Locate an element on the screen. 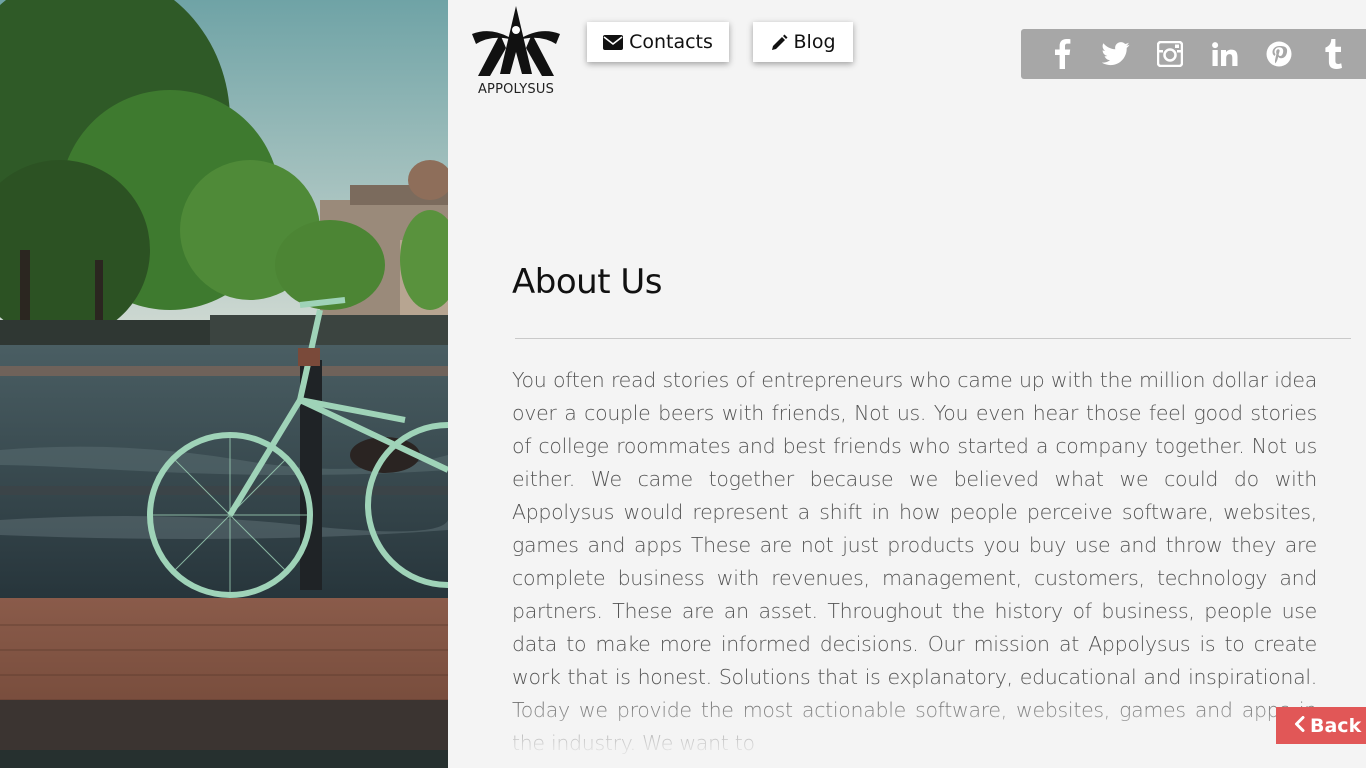  blog-button: Blog is located at coordinates (803, 42).